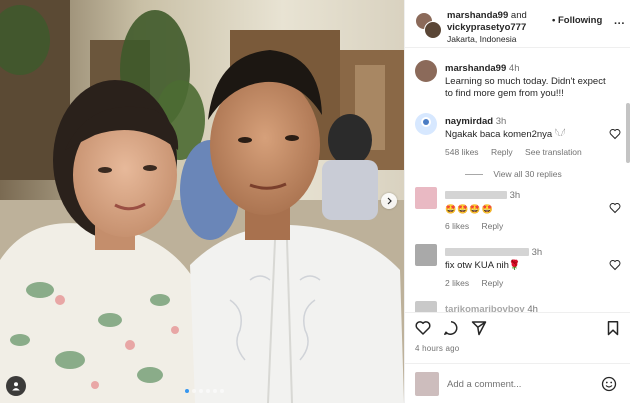 The image size is (630, 403). I want to click on comment-item: 3h fix otw KUA nih🌹 2 likes Reply, so click(520, 268).